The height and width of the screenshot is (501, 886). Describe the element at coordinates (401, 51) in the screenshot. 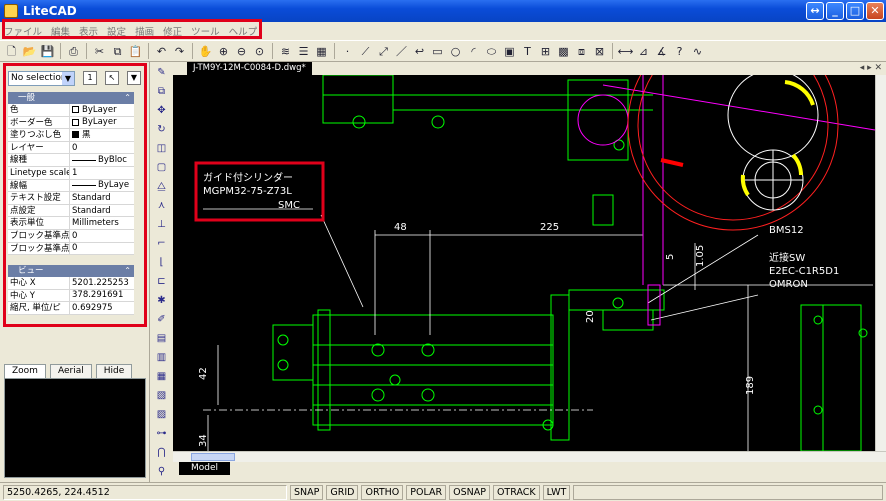

I see `construction-line-icon: ／` at that location.